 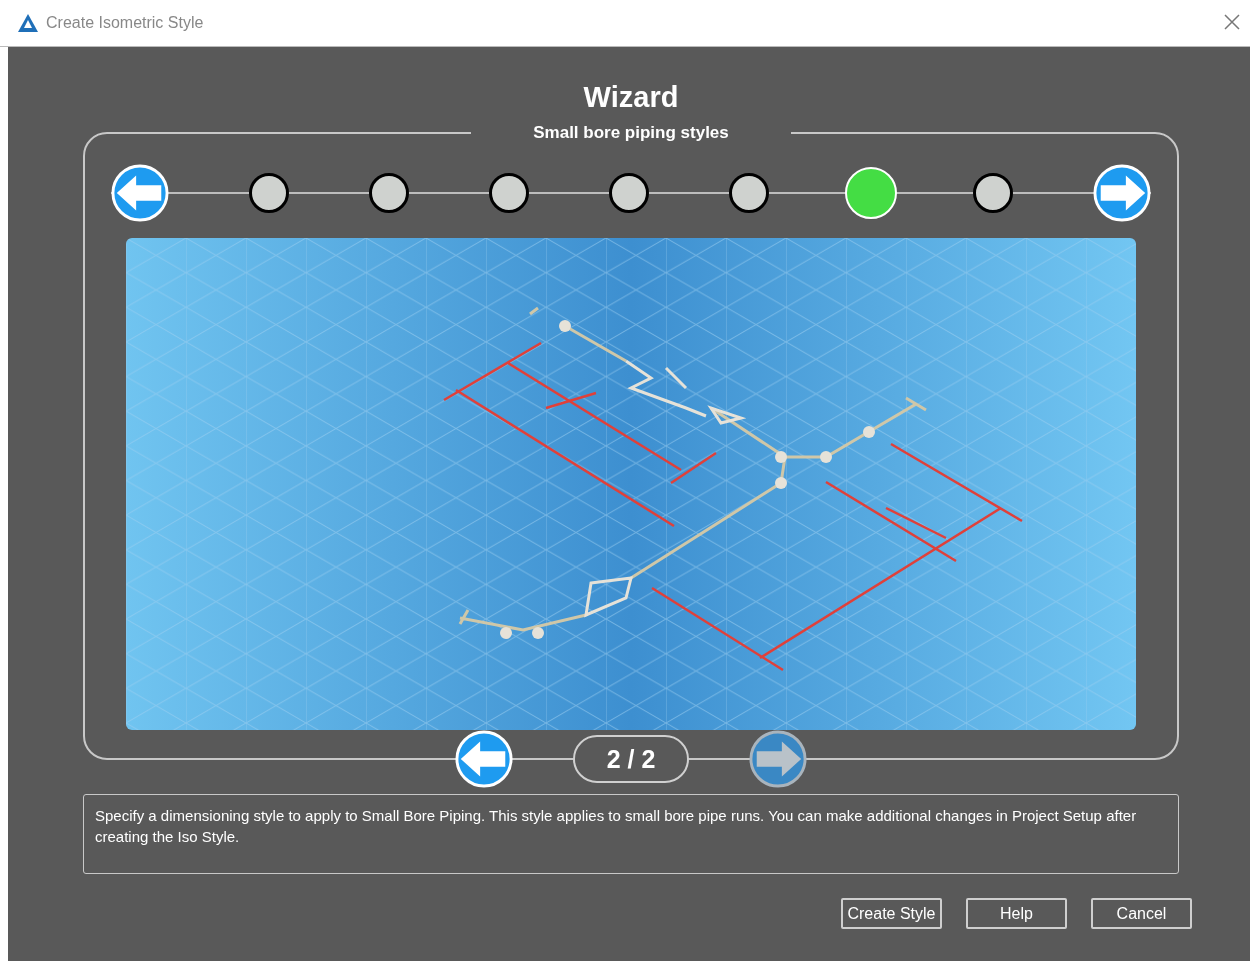 I want to click on dialog-button: Help, so click(x=1016, y=913).